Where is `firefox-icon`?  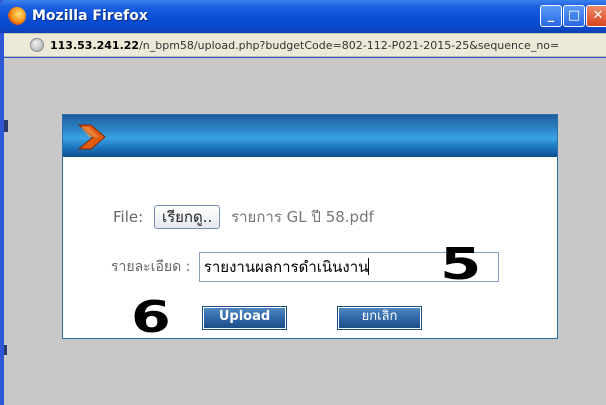
firefox-icon is located at coordinates (17, 16).